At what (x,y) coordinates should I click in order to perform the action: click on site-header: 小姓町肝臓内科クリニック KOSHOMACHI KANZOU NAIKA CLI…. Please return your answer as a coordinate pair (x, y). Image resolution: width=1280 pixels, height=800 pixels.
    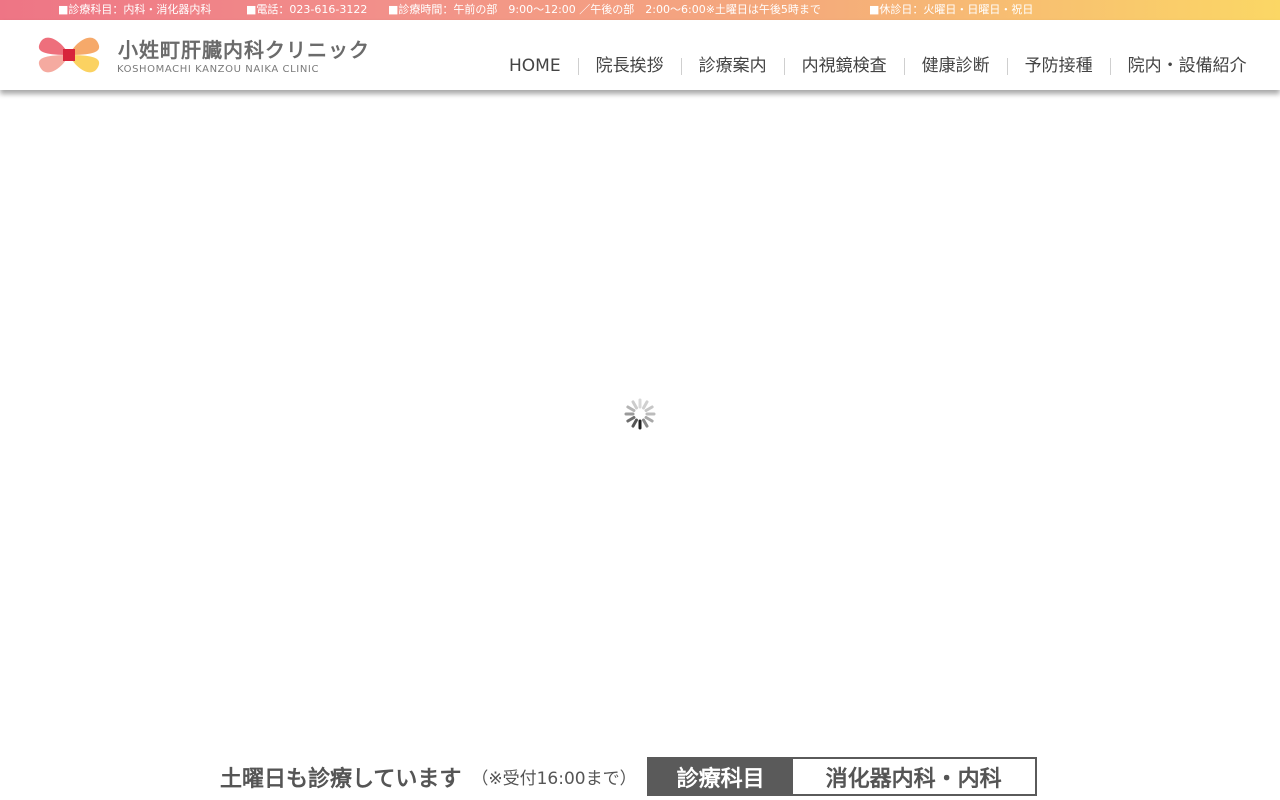
    Looking at the image, I should click on (640, 55).